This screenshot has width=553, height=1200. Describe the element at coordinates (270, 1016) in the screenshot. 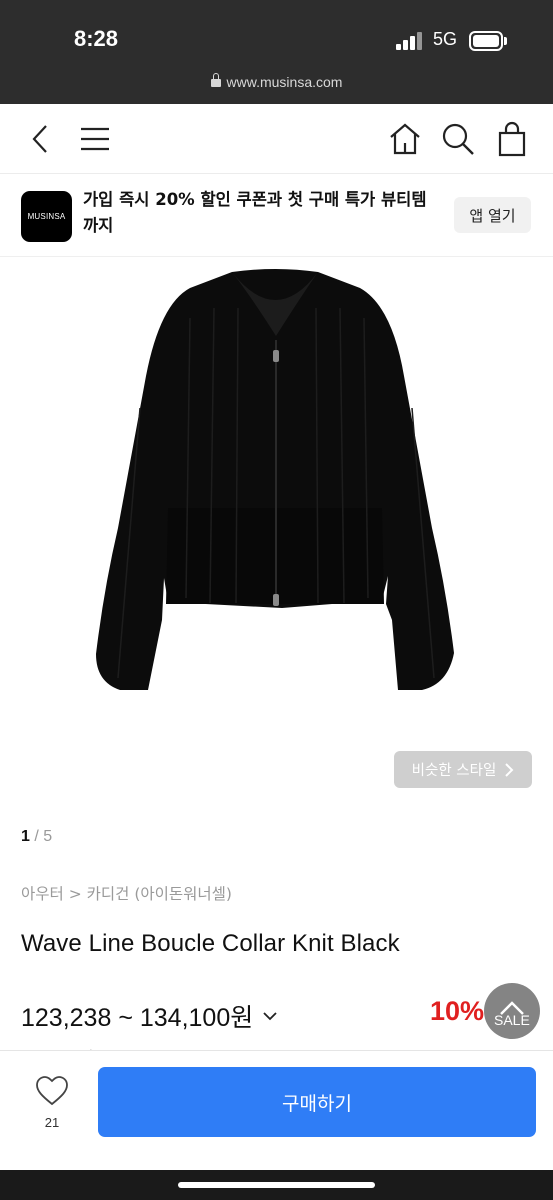

I see `chevron-down-icon` at that location.